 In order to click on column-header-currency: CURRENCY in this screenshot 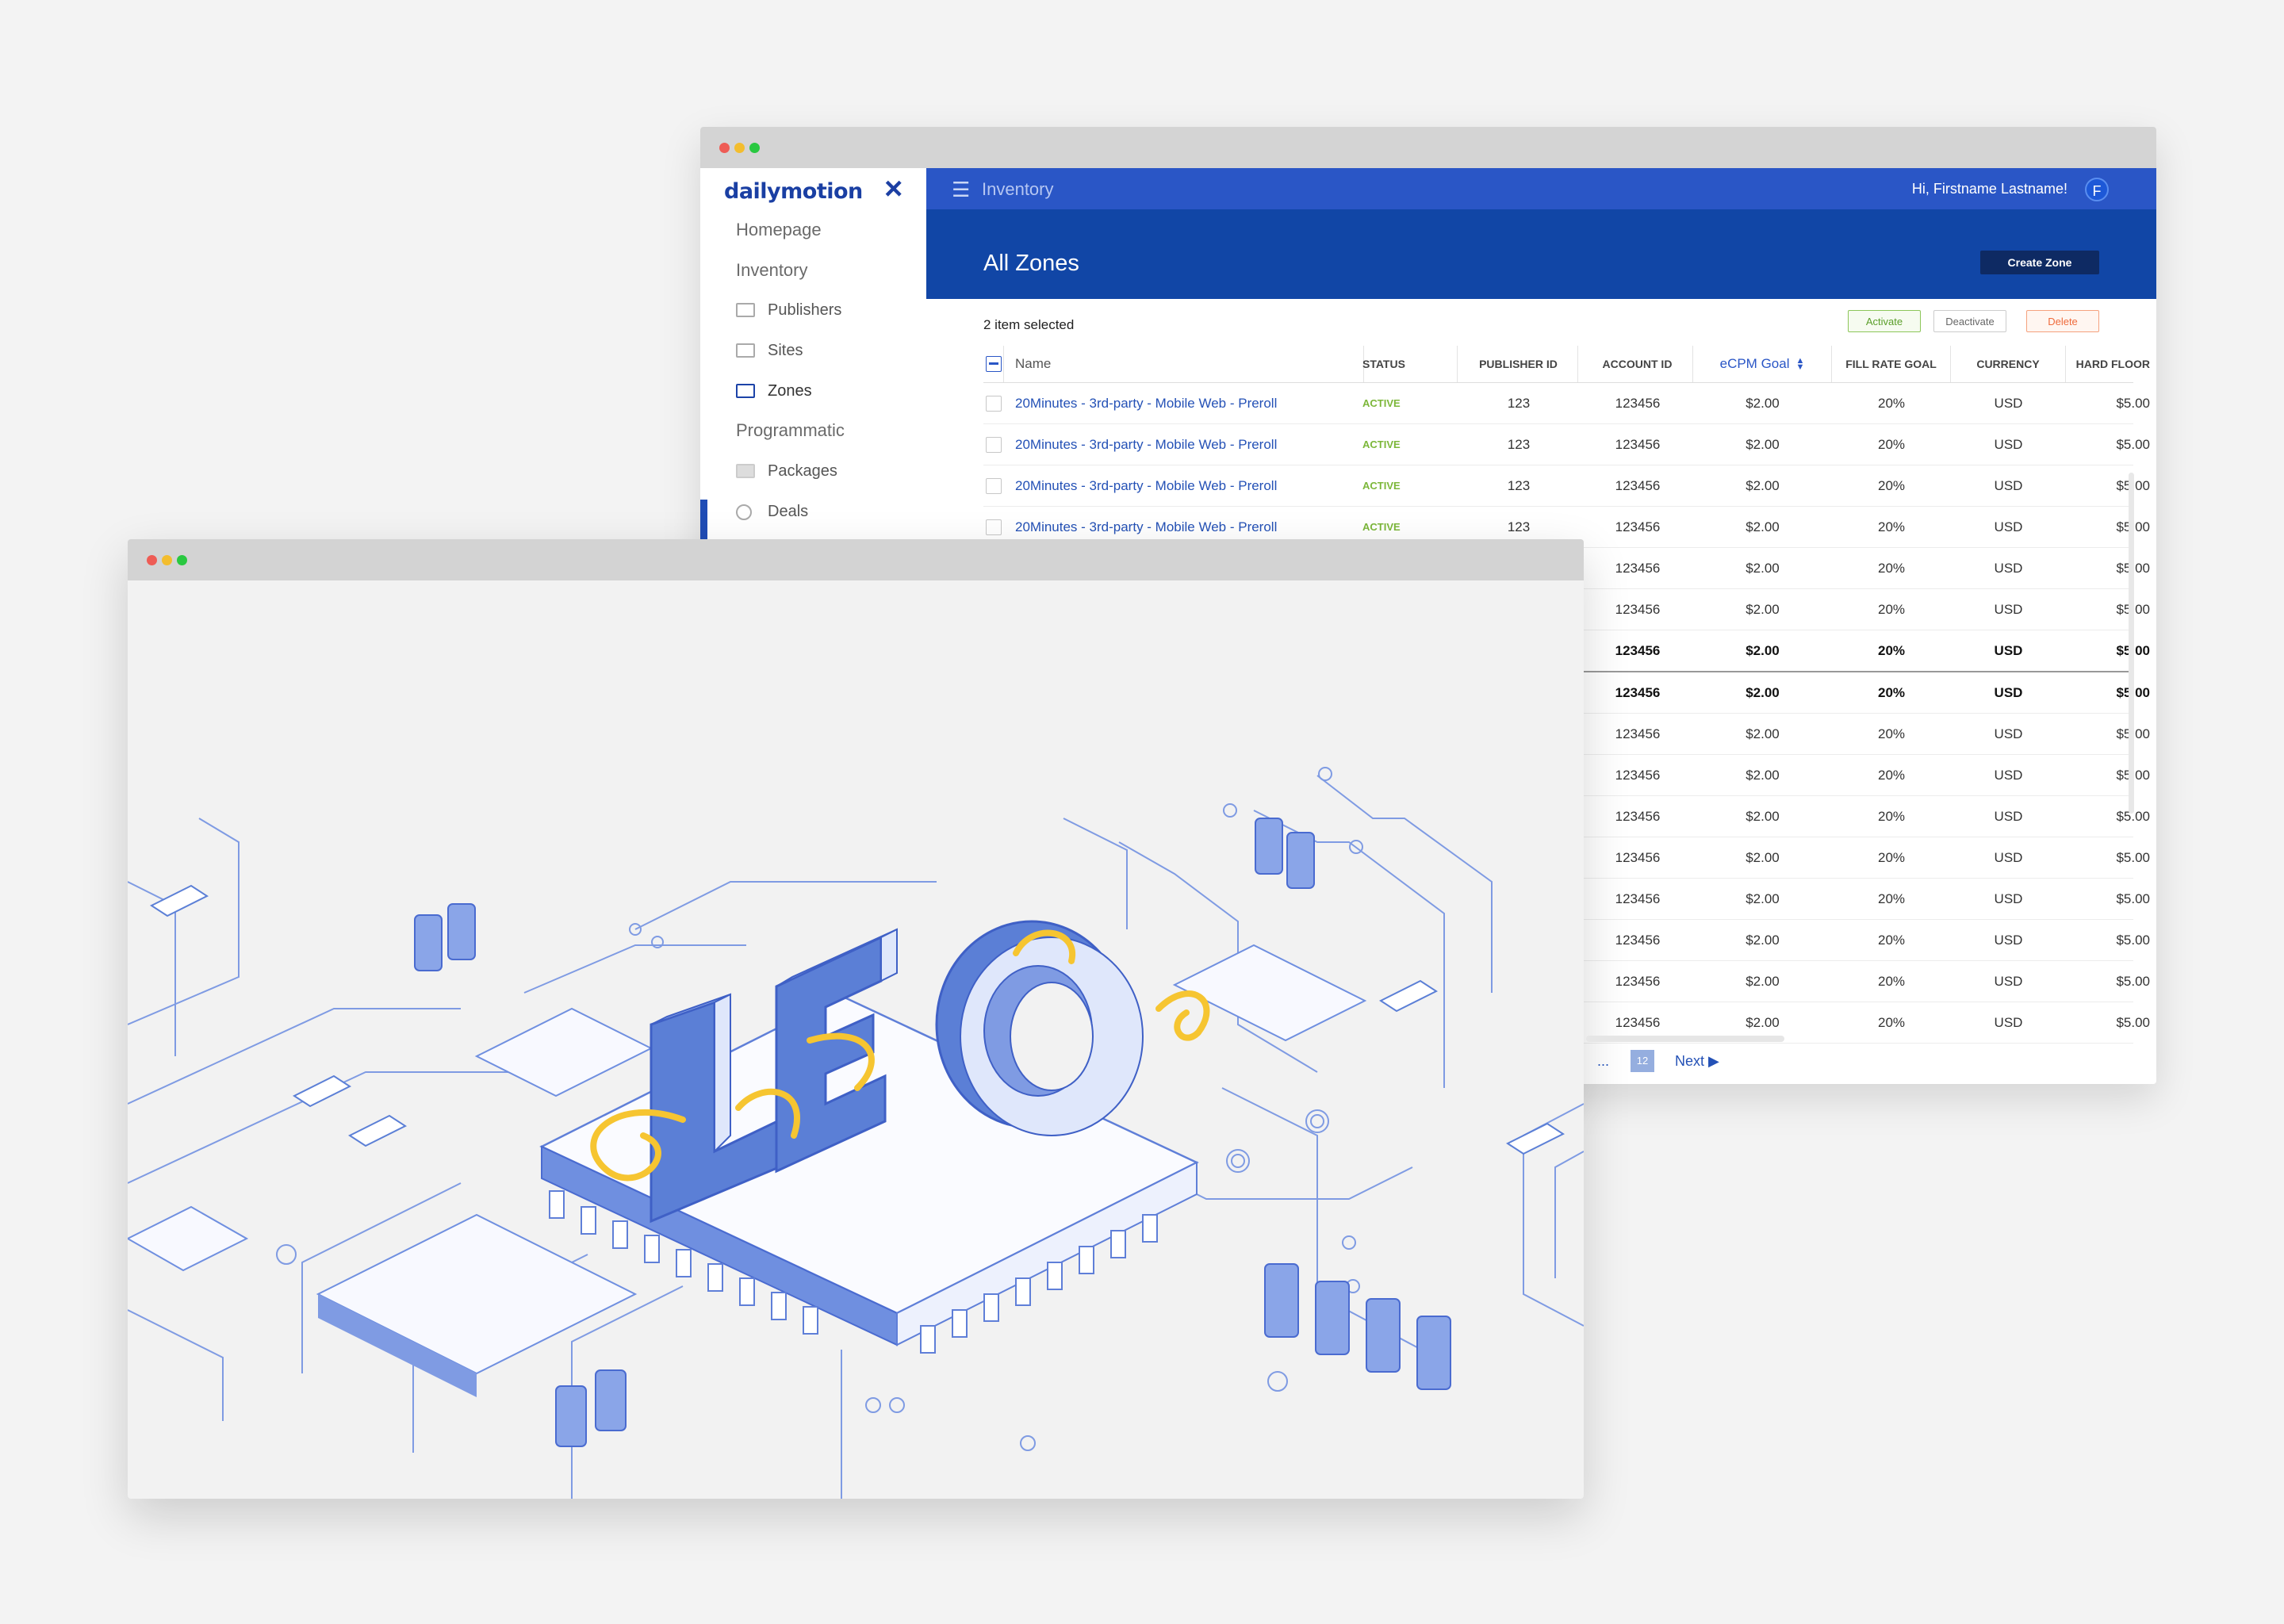, I will do `click(2008, 364)`.